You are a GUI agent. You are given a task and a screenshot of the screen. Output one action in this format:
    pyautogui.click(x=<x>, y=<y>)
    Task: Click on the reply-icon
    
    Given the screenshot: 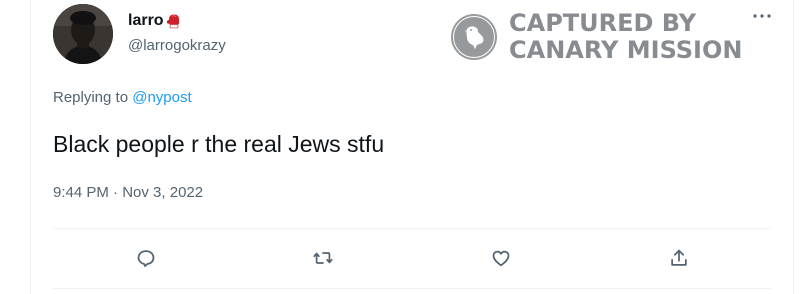 What is the action you would take?
    pyautogui.click(x=146, y=258)
    